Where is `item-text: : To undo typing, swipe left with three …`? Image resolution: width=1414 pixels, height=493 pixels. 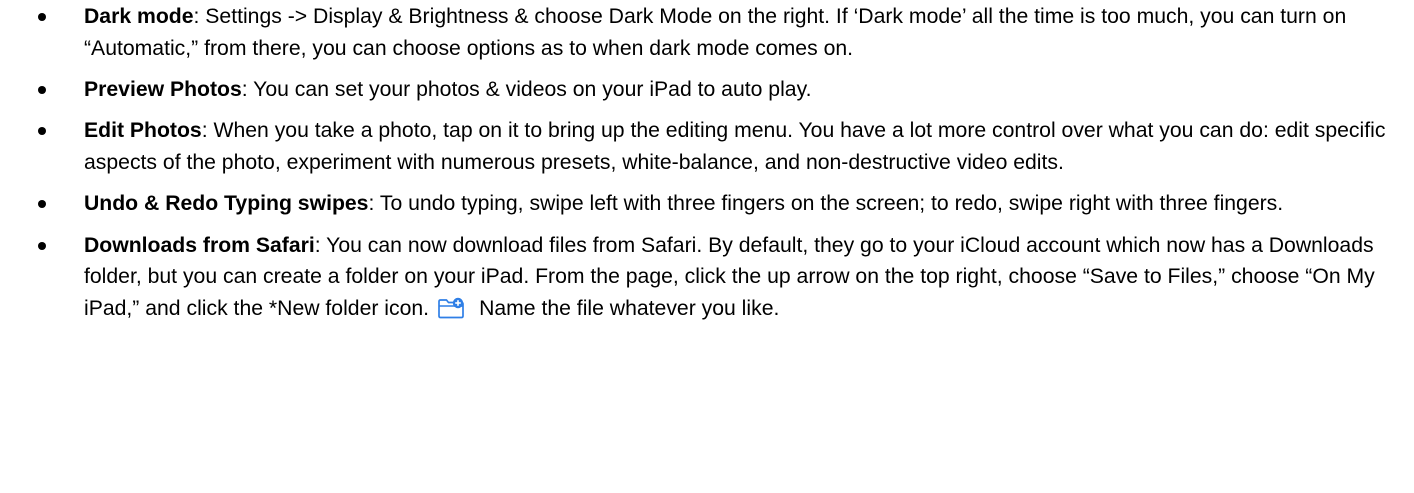
item-text: : To undo typing, swipe left with three … is located at coordinates (826, 204).